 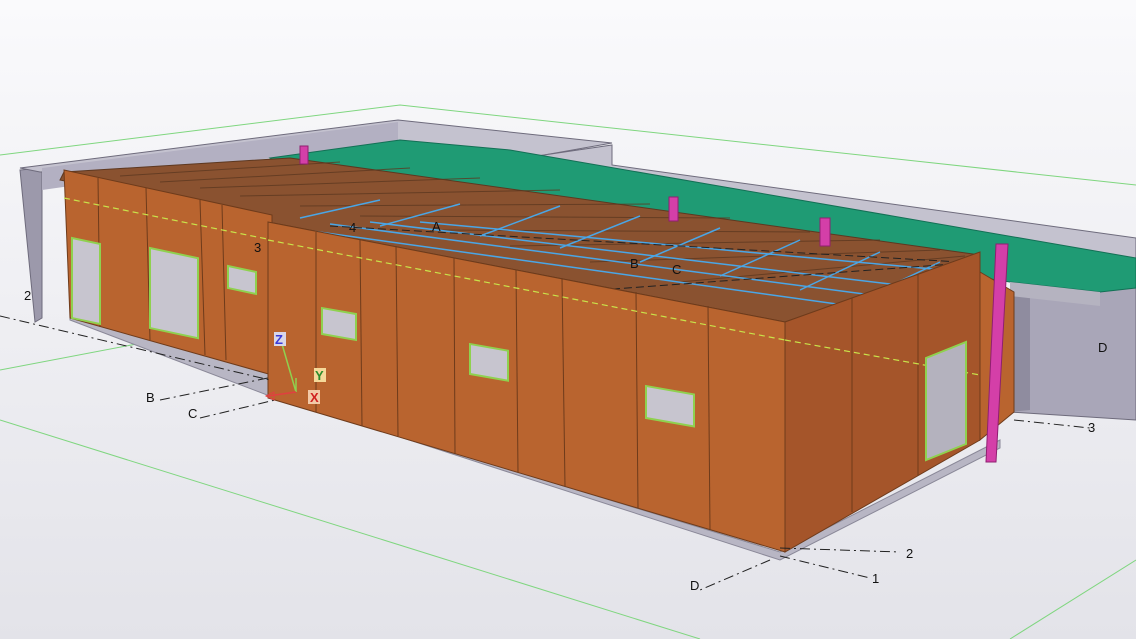 What do you see at coordinates (909, 553) in the screenshot?
I see `grid-label-2-front: 2` at bounding box center [909, 553].